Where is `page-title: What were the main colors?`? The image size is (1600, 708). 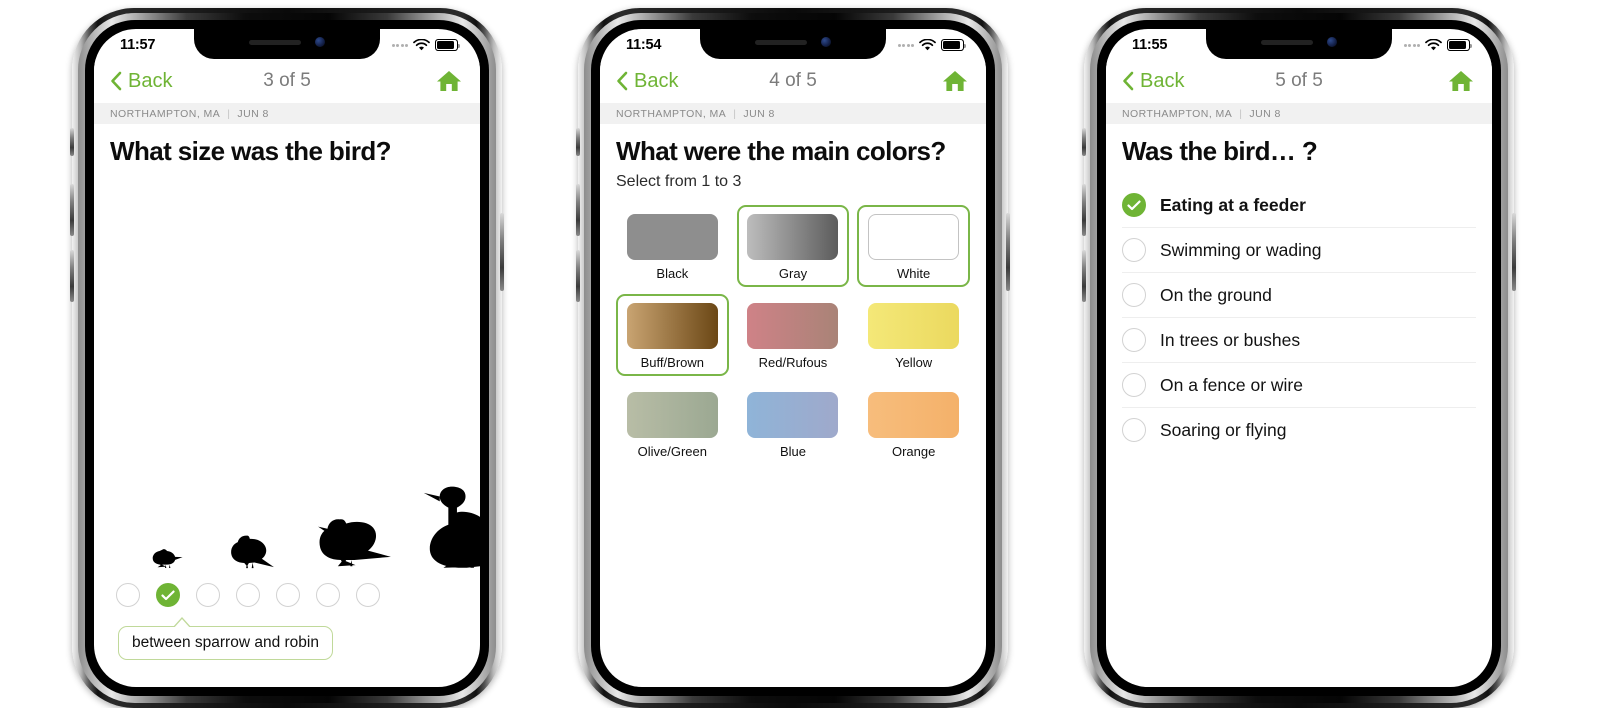 page-title: What were the main colors? is located at coordinates (781, 151).